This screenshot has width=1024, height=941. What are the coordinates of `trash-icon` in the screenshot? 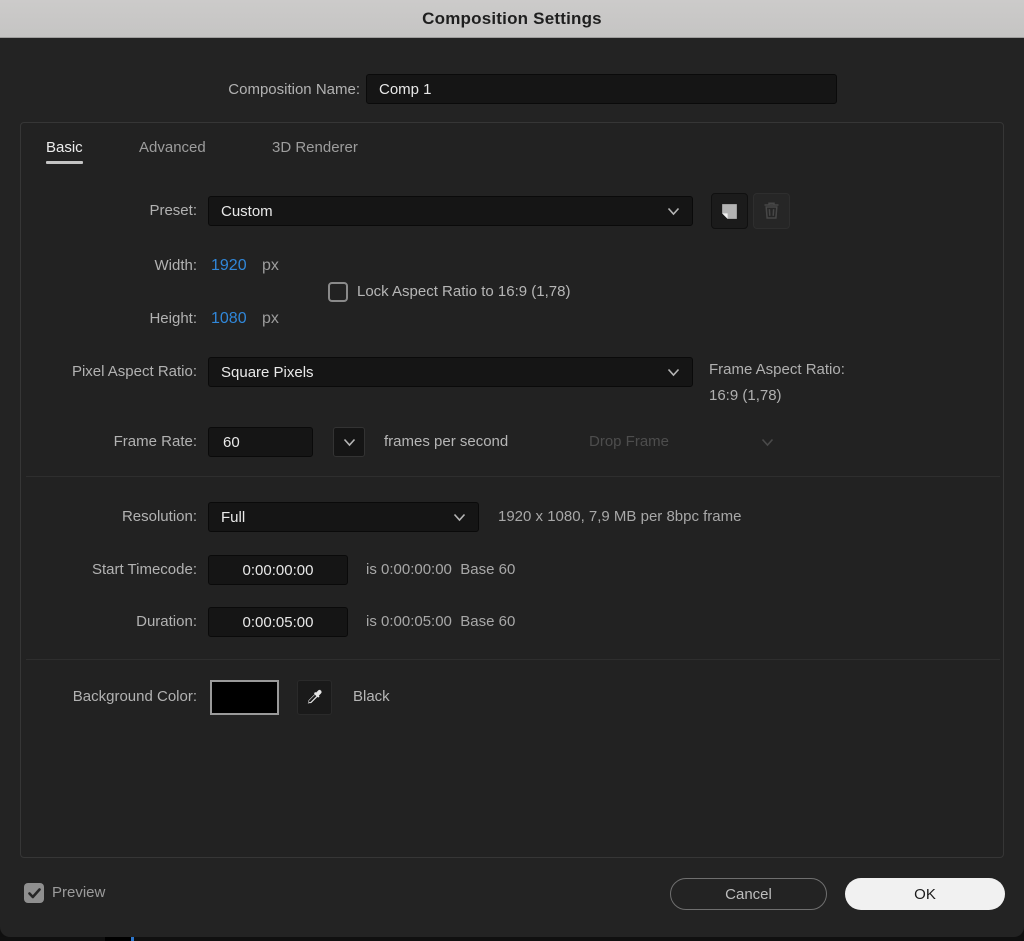 It's located at (771, 210).